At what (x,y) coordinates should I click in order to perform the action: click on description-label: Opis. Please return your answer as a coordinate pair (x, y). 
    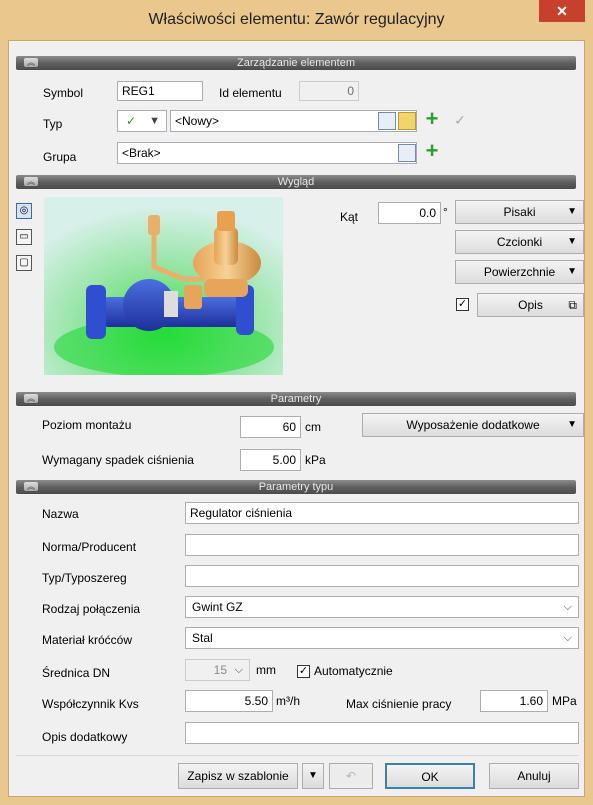
    Looking at the image, I should click on (530, 305).